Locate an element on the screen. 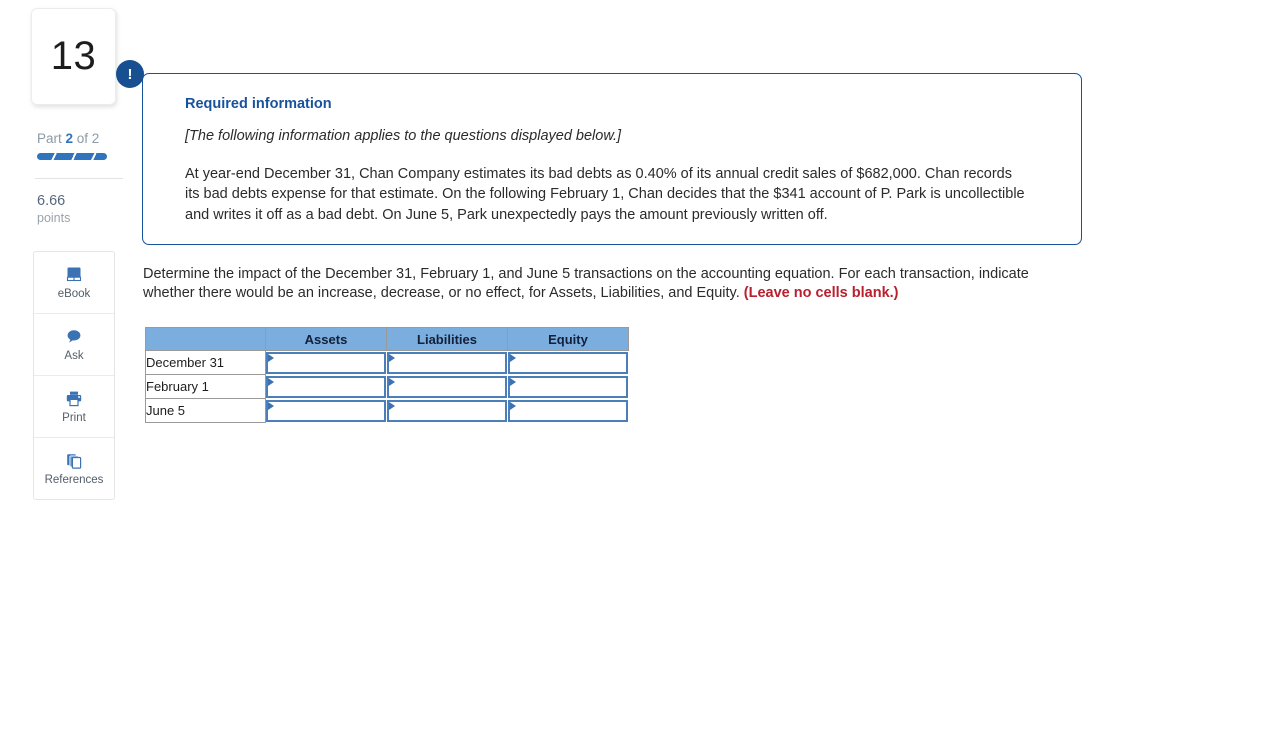 The image size is (1261, 729). table-header-equity: Equity is located at coordinates (568, 339).